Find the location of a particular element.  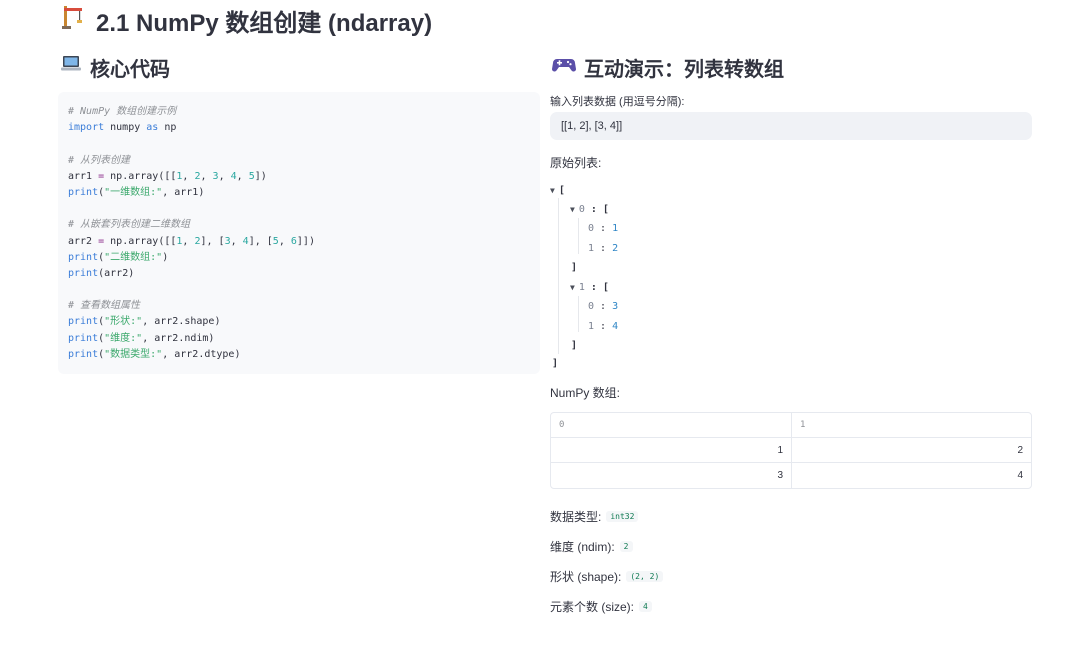

code-line: # 从嵌套列表创建二维数组 is located at coordinates (299, 225).